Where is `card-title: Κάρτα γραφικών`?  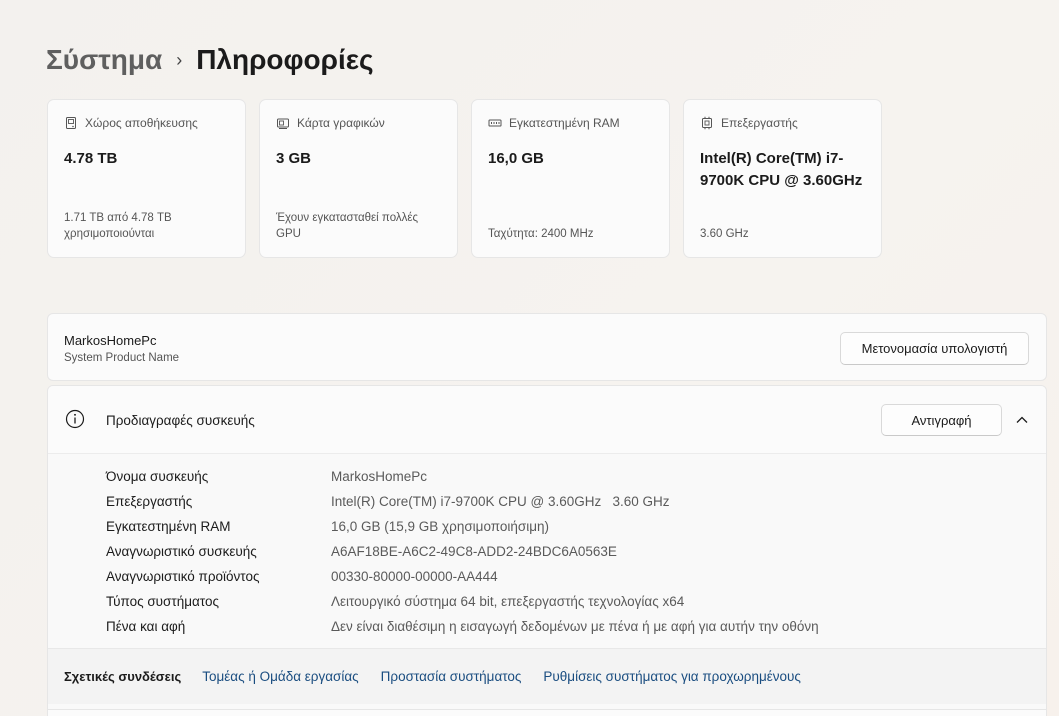
card-title: Κάρτα γραφικών is located at coordinates (341, 123).